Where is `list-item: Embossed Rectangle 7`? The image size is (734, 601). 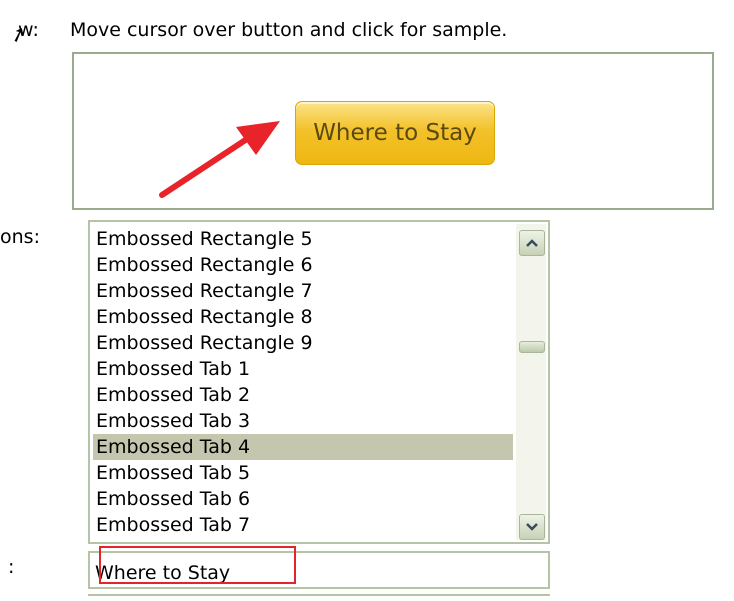
list-item: Embossed Rectangle 7 is located at coordinates (303, 291).